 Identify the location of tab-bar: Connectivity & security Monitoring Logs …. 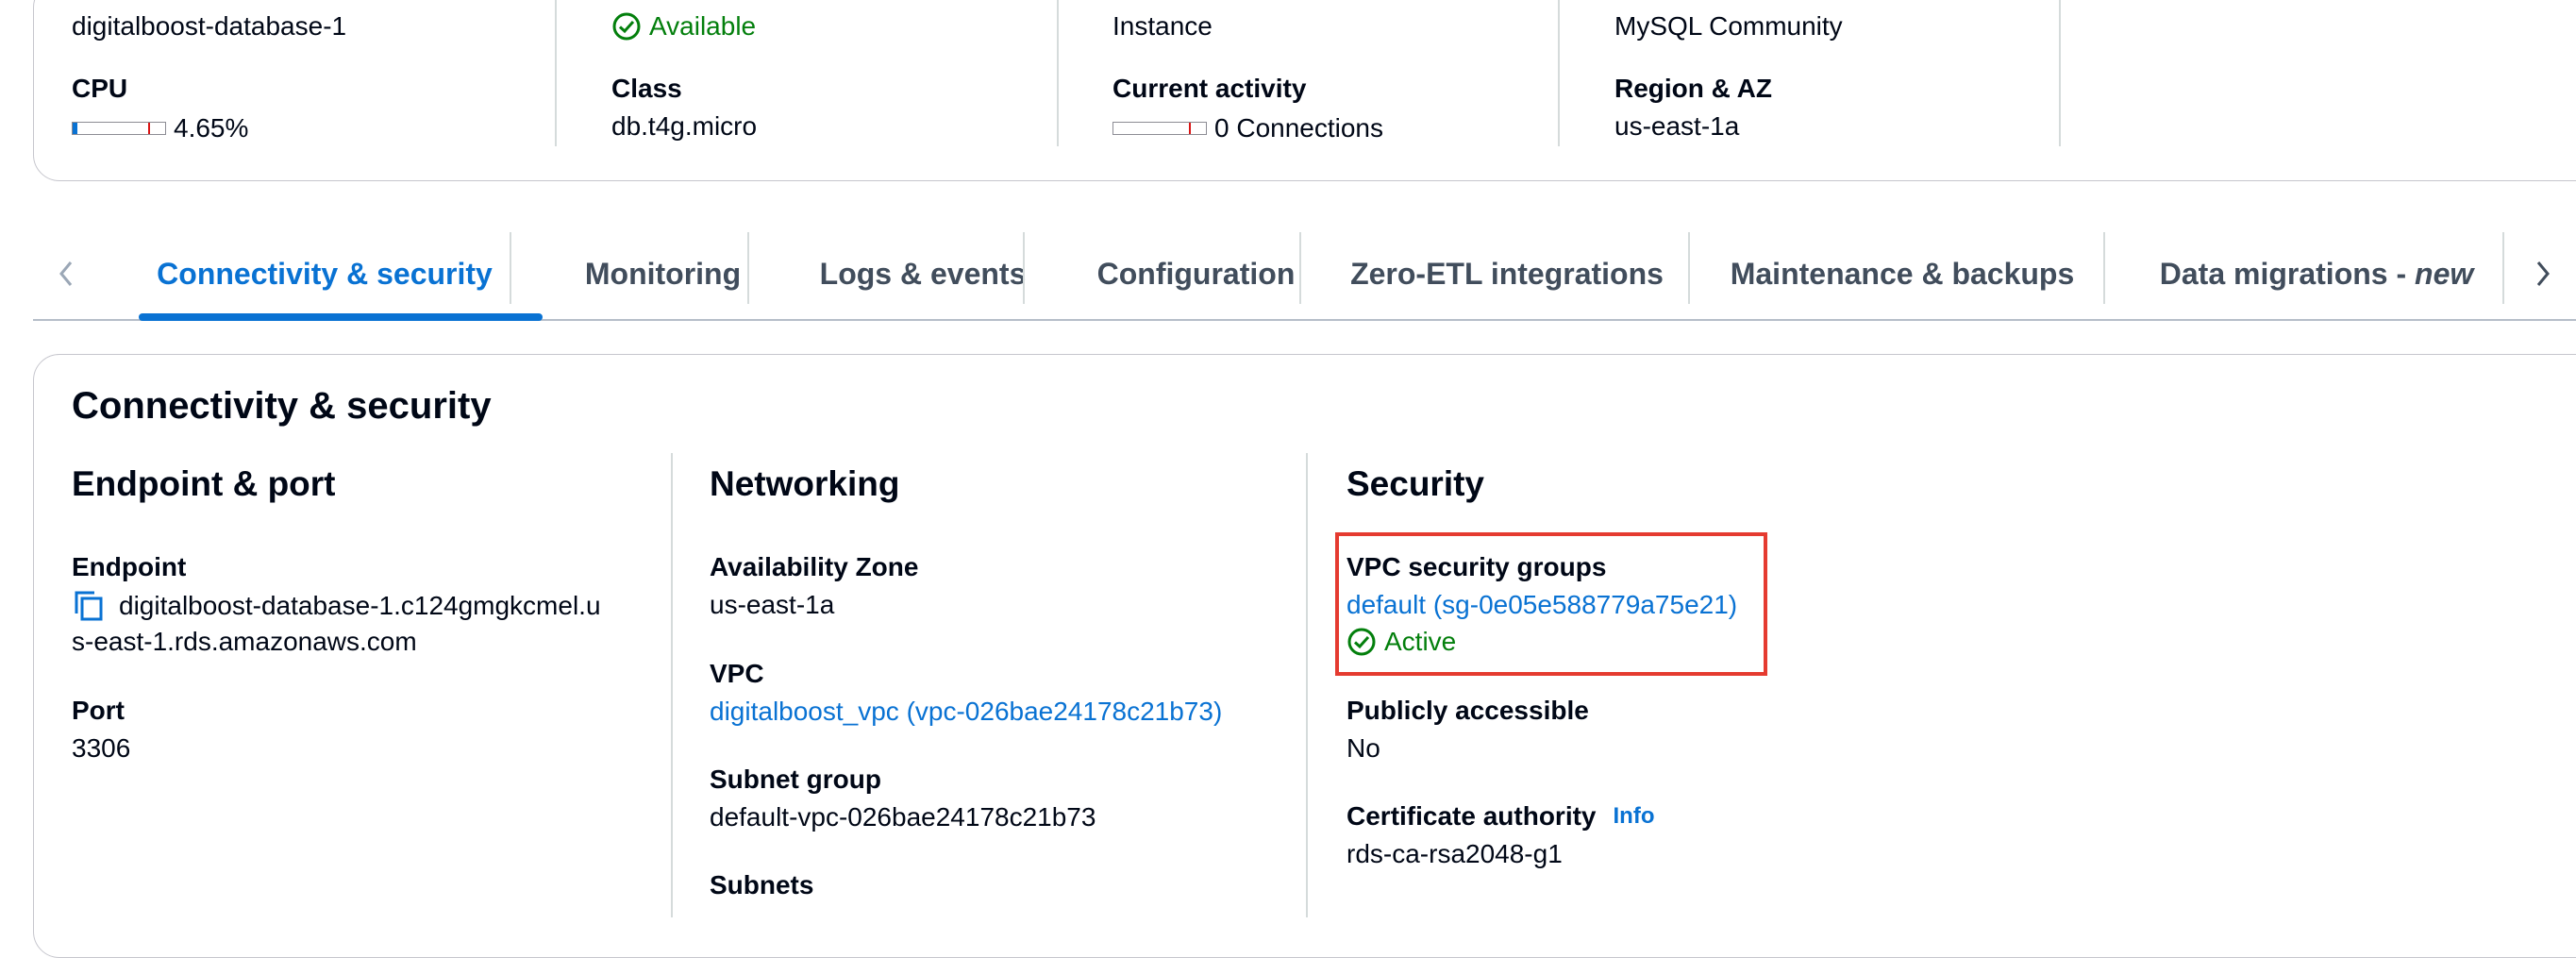
(1304, 274).